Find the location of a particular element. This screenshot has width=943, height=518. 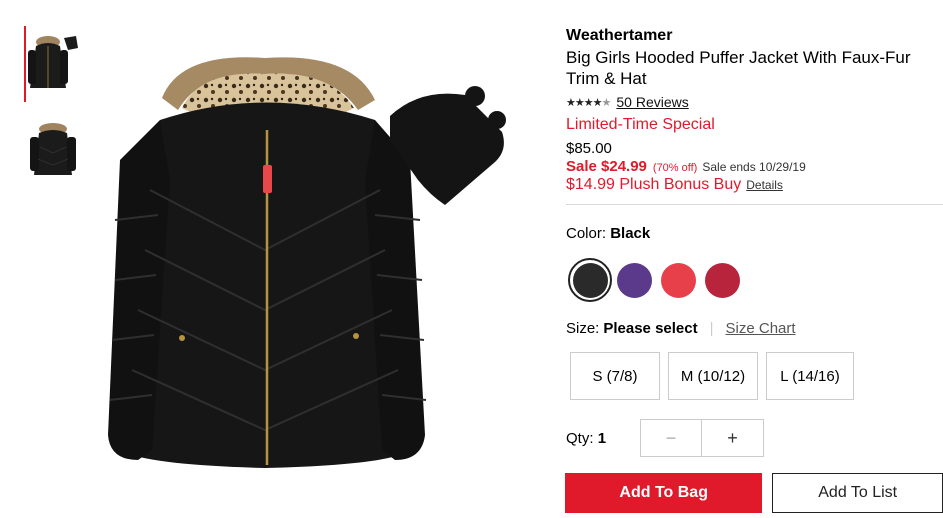

add-to-bag-button: Add To Bag is located at coordinates (664, 493).